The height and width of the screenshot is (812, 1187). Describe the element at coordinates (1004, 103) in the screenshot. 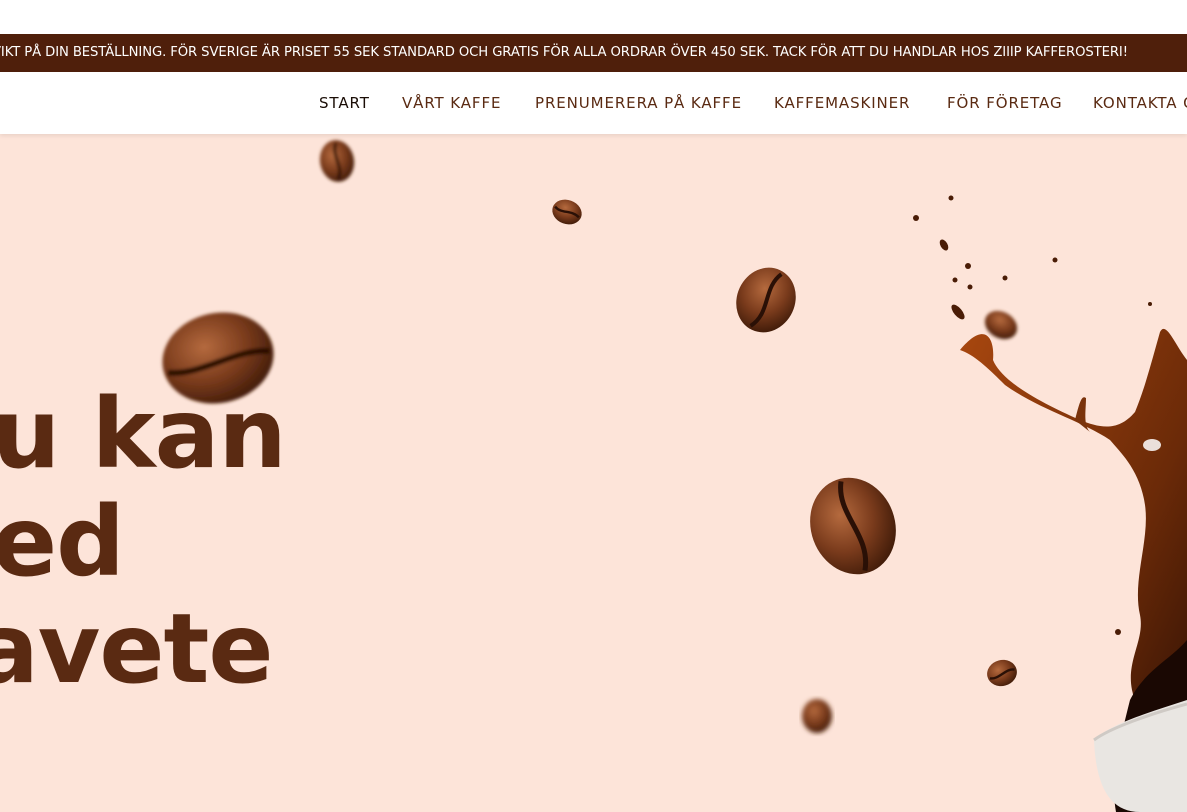

I see `nav-item-for-foretag: FÖR FÖRETAG` at that location.